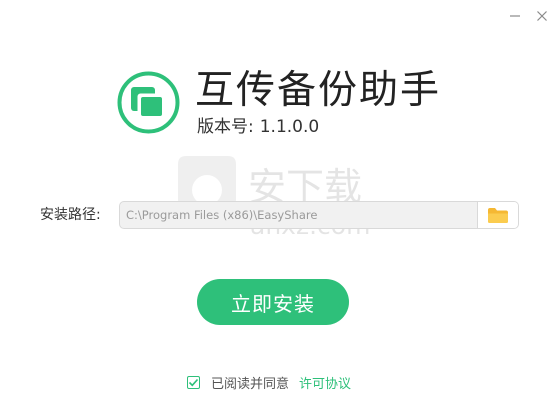 This screenshot has height=400, width=560. I want to click on agreement-row: 已阅读并同意 许可协议, so click(269, 382).